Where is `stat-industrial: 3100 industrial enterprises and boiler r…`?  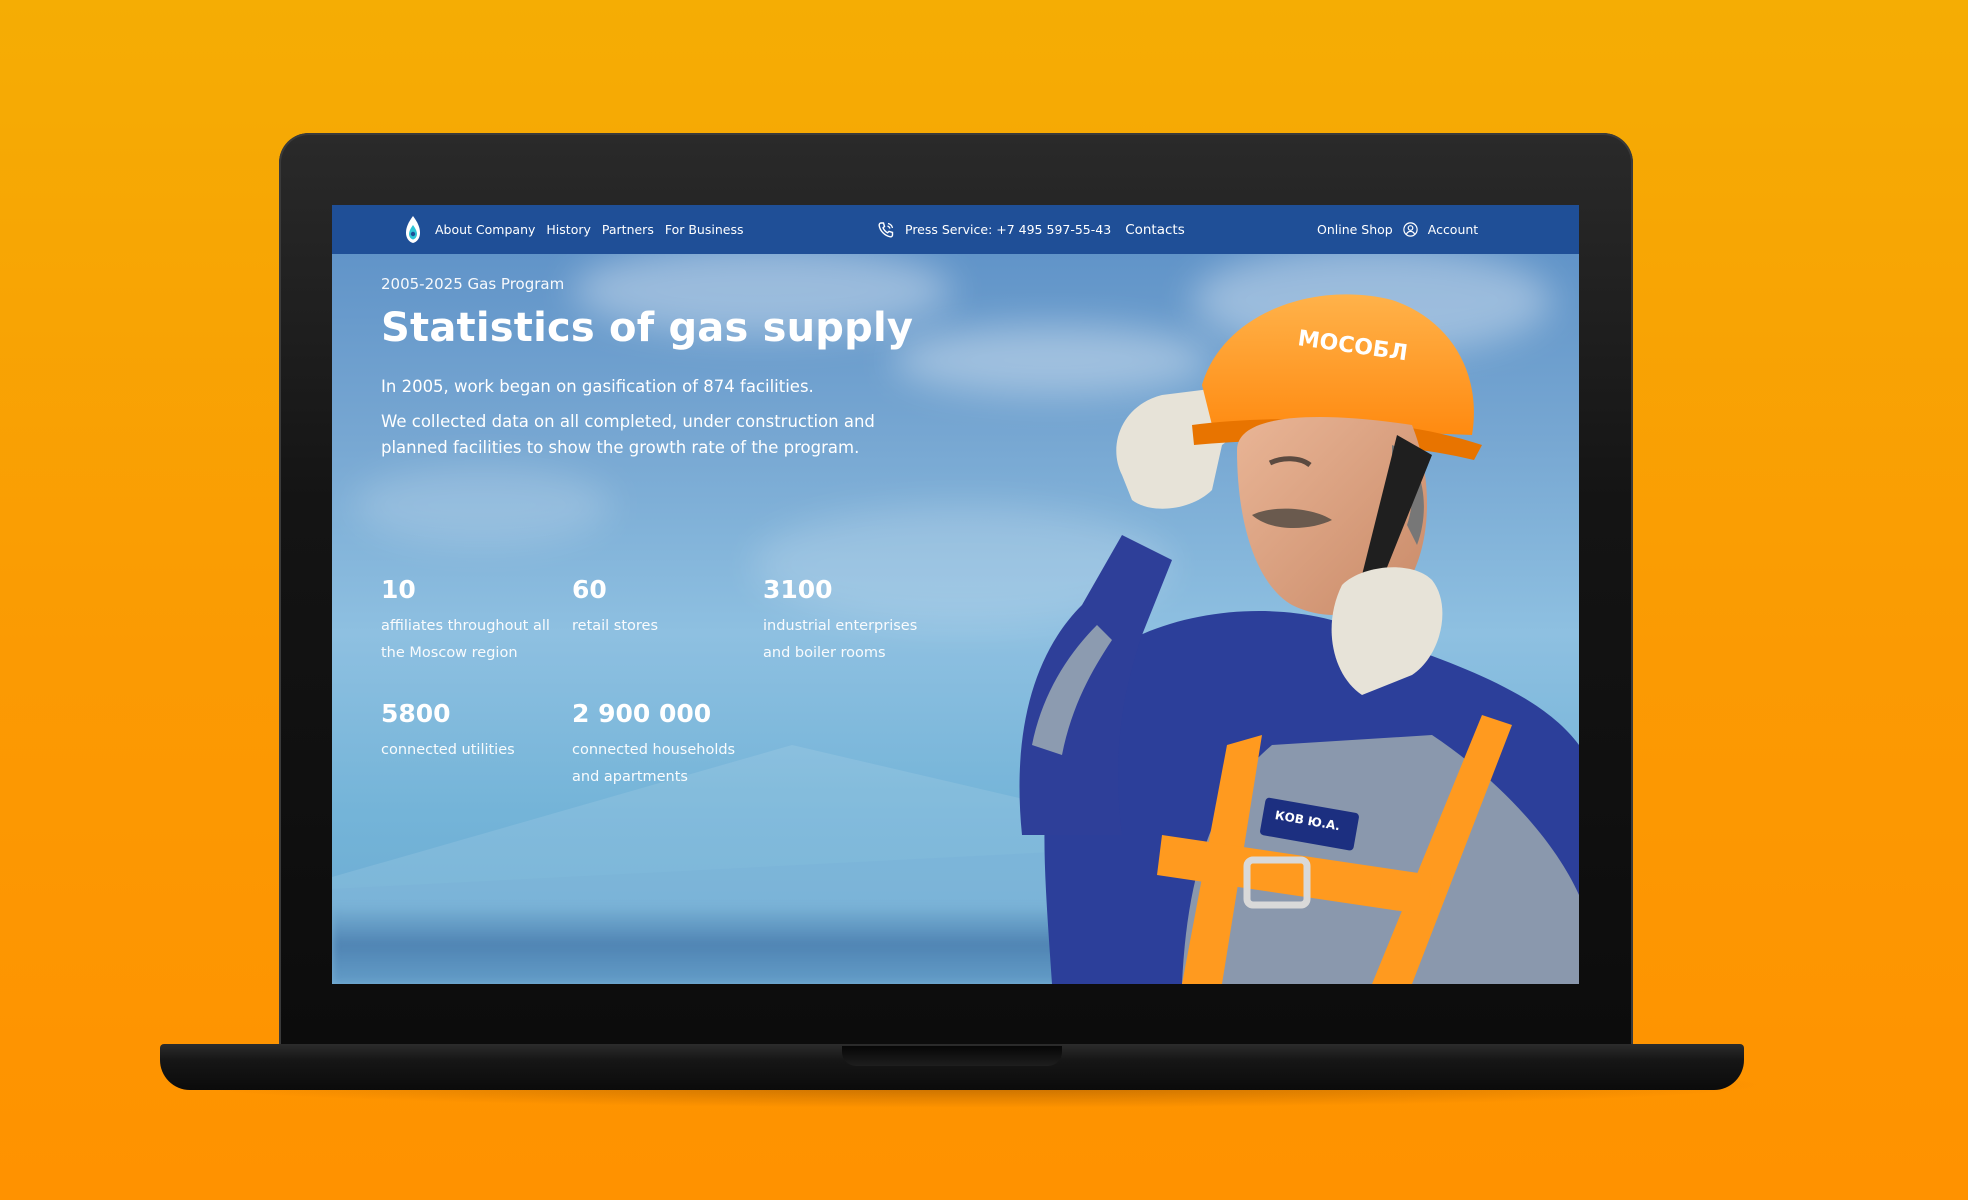
stat-industrial: 3100 industrial enterprises and boiler r… is located at coordinates (853, 621).